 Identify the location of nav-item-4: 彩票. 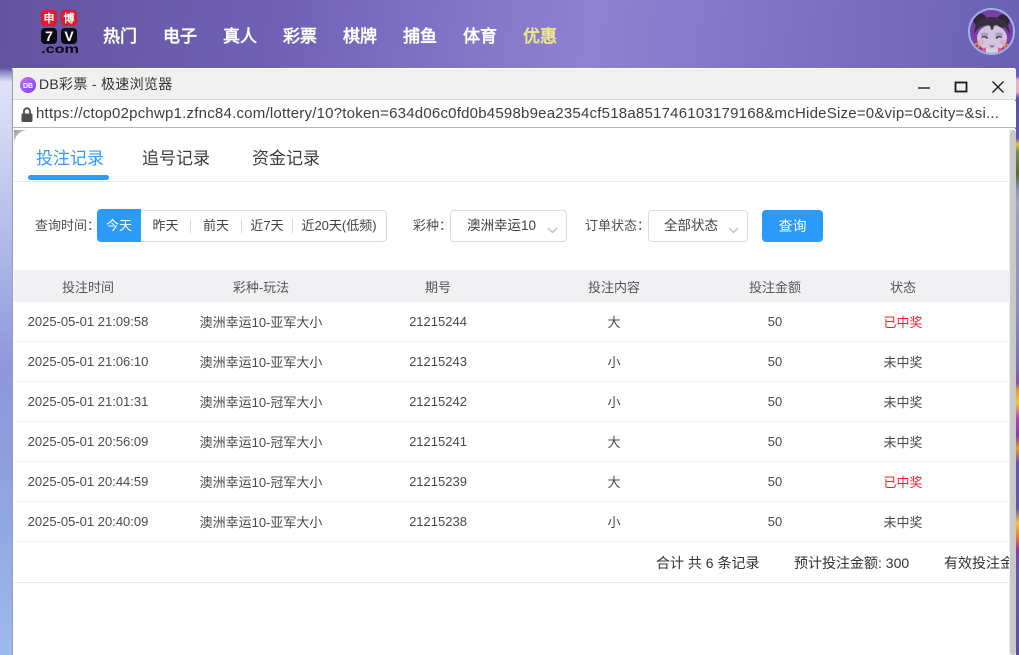
(300, 37).